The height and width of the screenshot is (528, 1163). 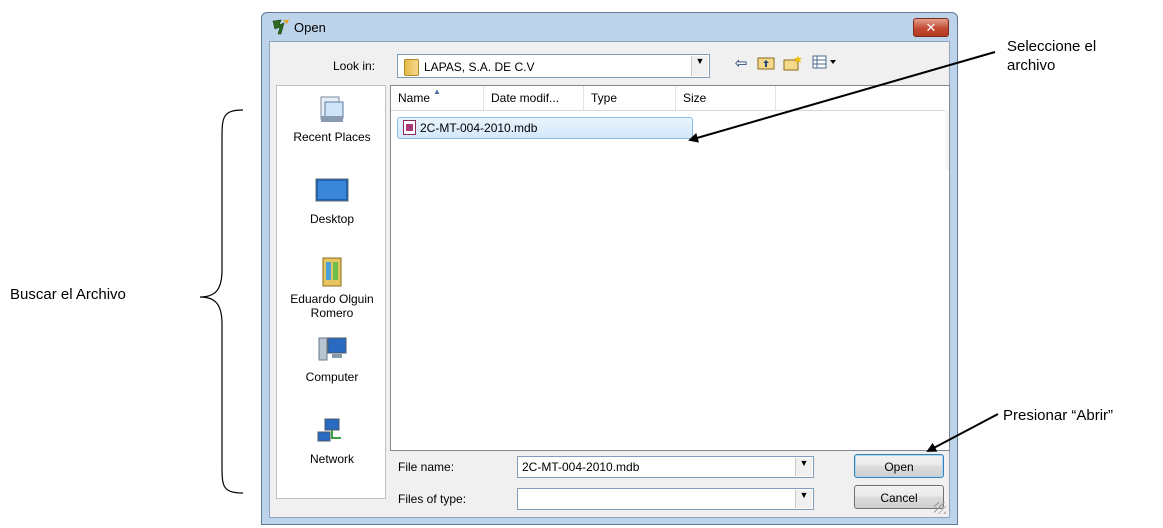 I want to click on close-button: ✕, so click(x=931, y=27).